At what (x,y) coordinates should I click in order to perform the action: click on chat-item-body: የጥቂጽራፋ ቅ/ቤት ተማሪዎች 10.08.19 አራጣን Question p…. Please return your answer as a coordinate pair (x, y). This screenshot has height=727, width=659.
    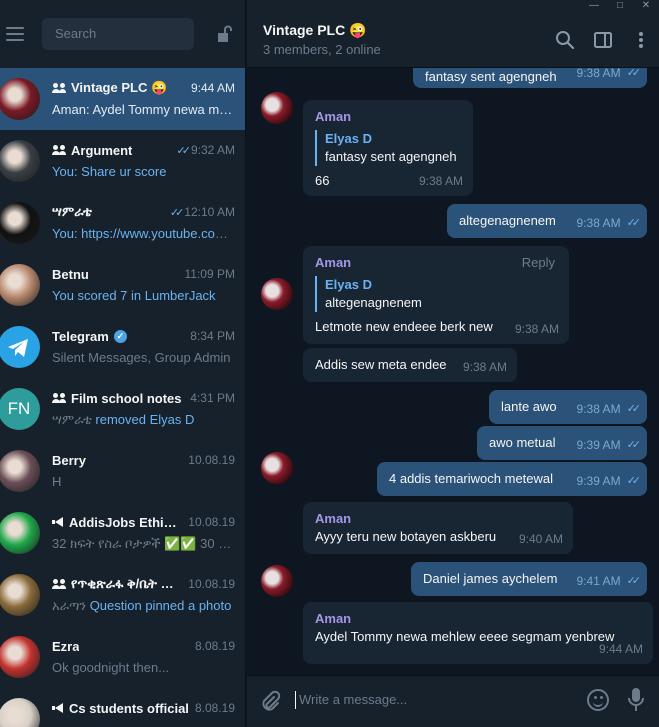
    Looking at the image, I should click on (148, 595).